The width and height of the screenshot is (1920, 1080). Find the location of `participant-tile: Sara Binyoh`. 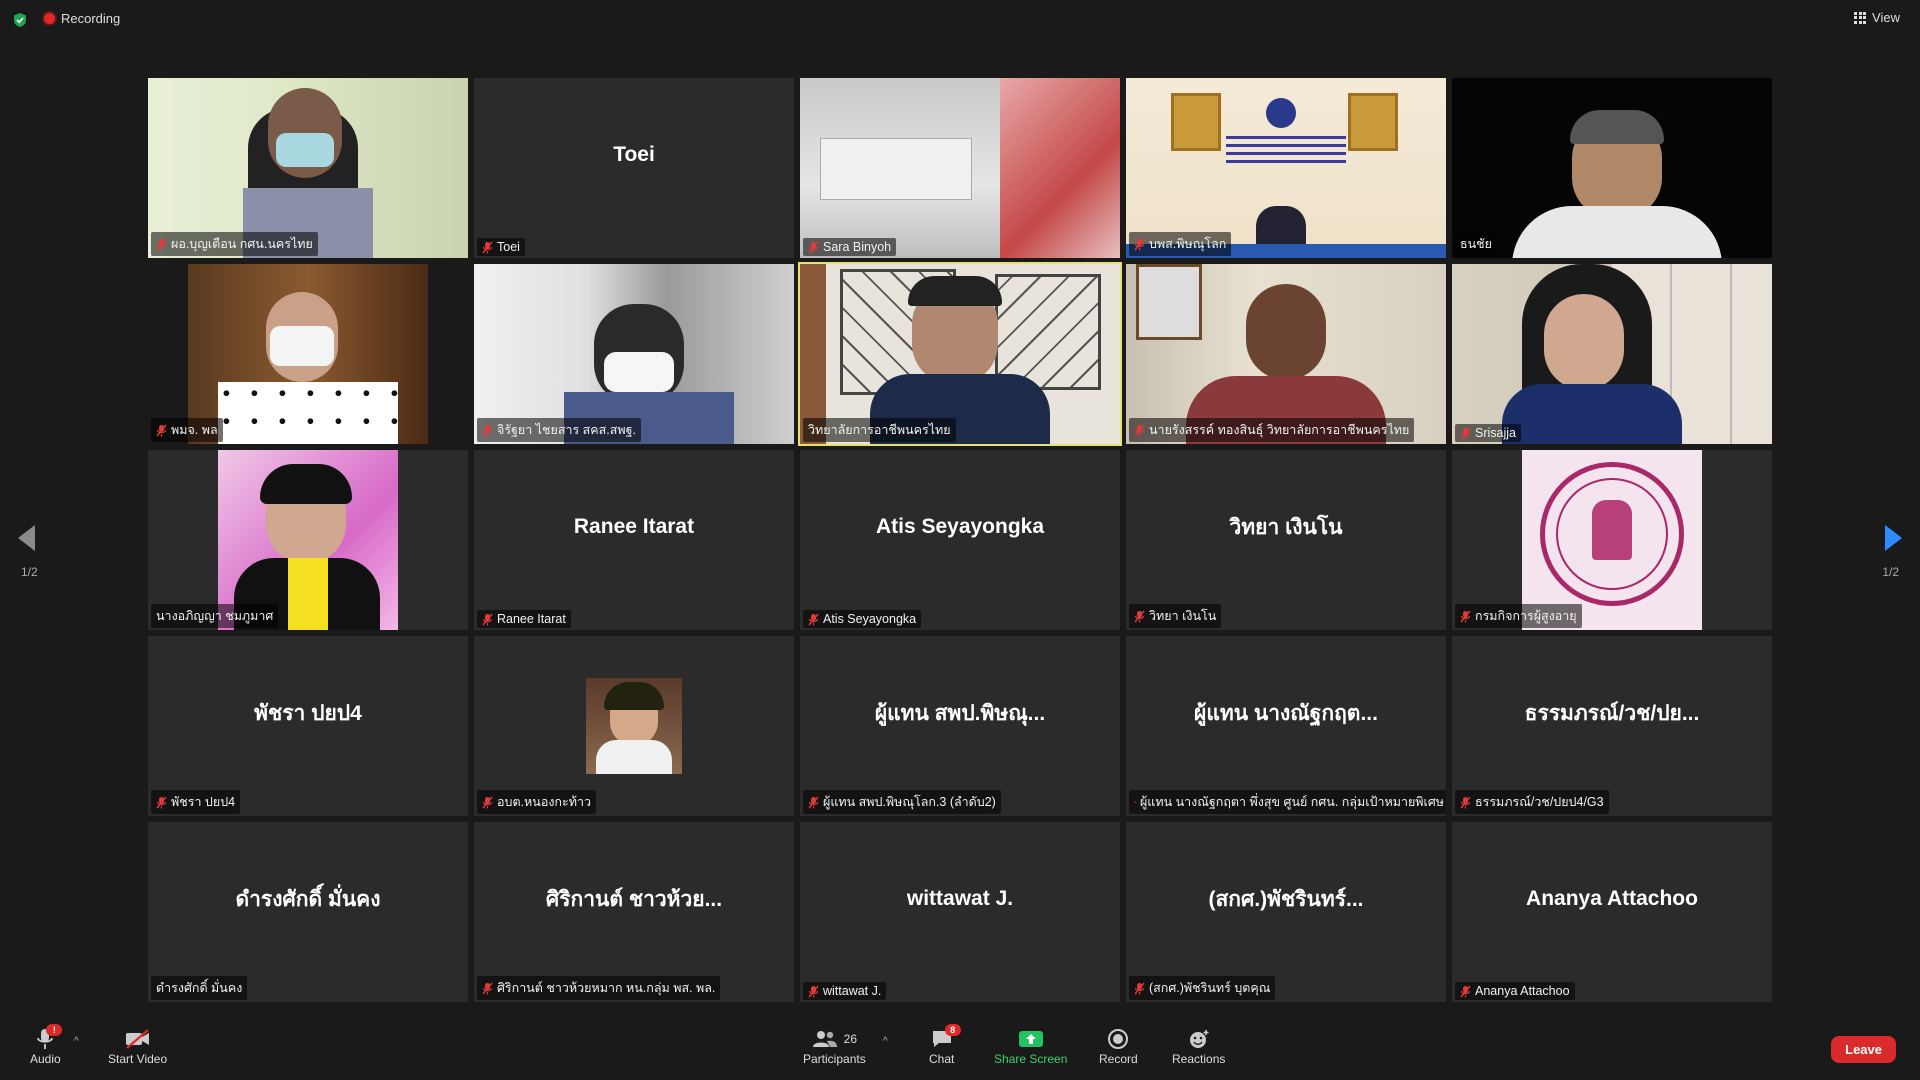

participant-tile: Sara Binyoh is located at coordinates (960, 168).